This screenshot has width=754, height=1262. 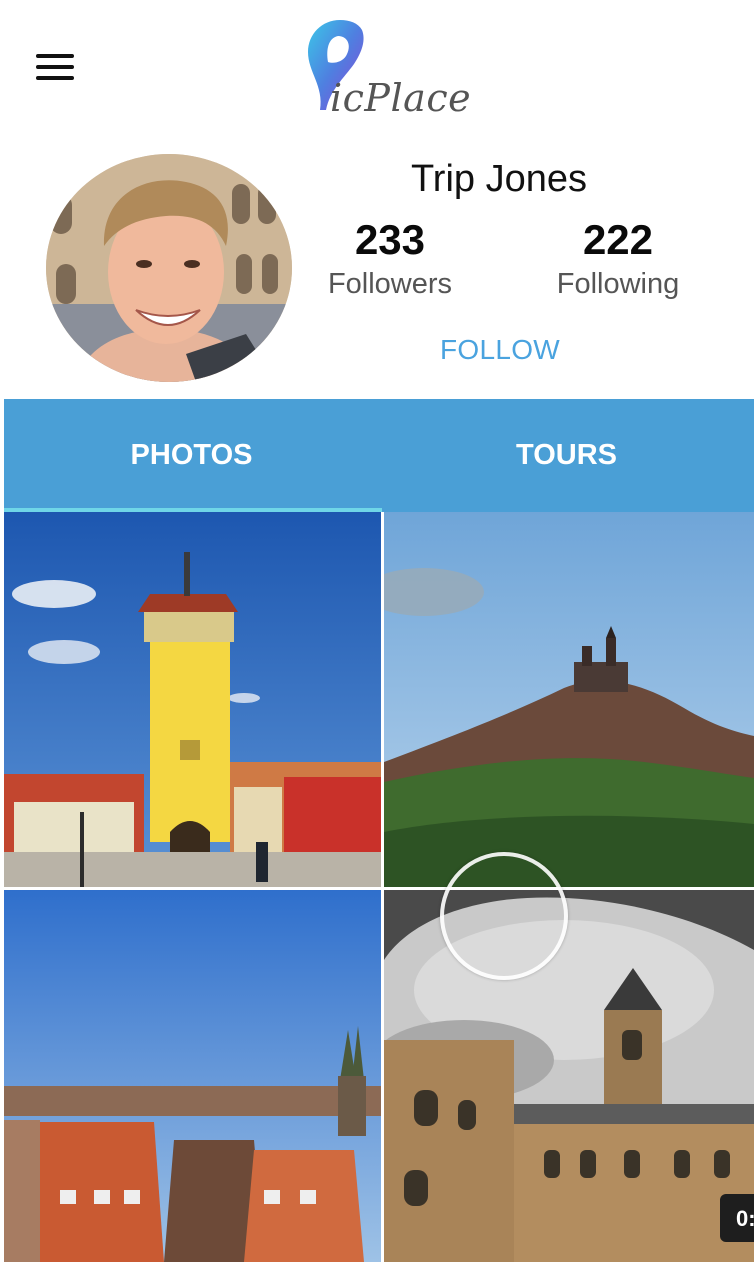 What do you see at coordinates (737, 1218) in the screenshot?
I see `video-time-badge: 0:` at bounding box center [737, 1218].